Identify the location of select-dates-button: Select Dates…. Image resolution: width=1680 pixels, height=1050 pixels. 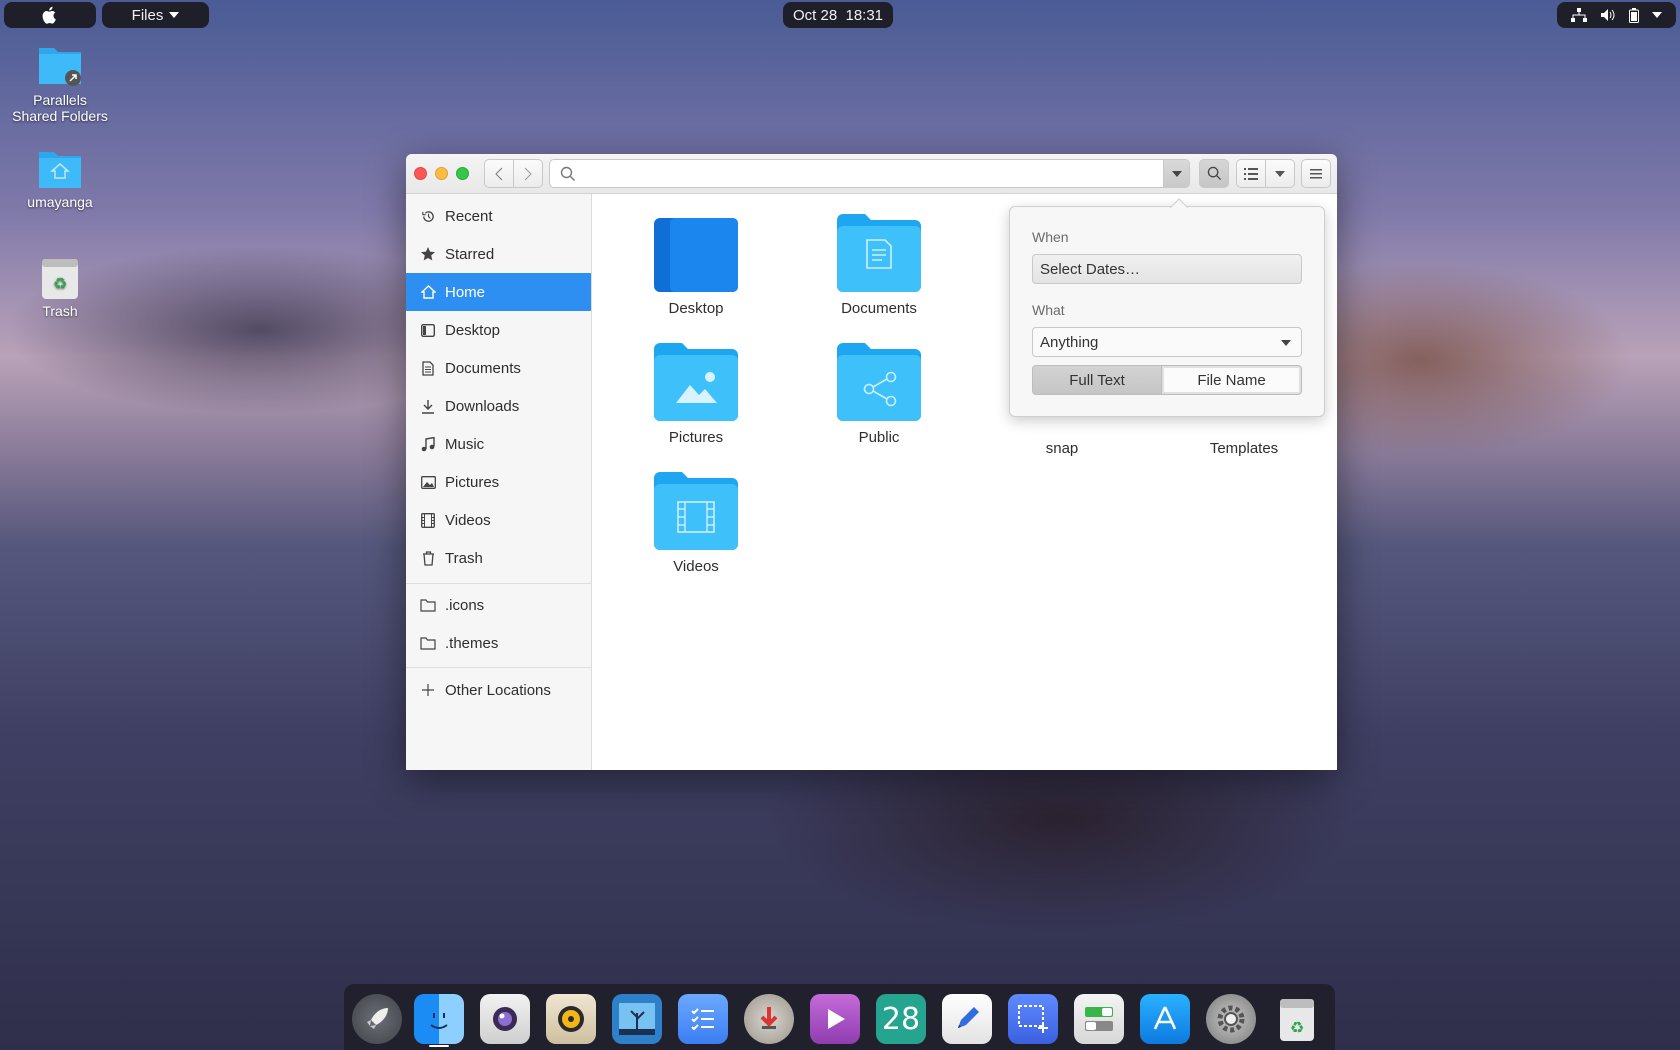
(1167, 269).